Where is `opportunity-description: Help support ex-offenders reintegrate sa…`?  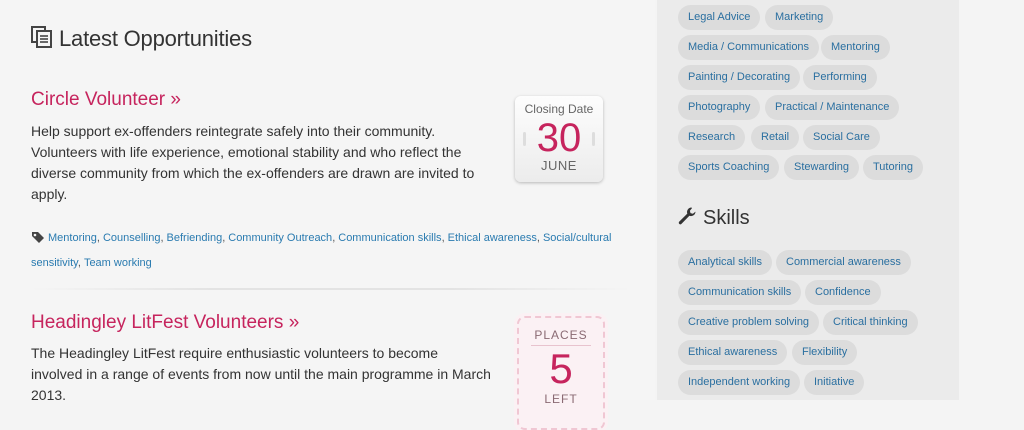
opportunity-description: Help support ex-offenders reintegrate sa… is located at coordinates (253, 162).